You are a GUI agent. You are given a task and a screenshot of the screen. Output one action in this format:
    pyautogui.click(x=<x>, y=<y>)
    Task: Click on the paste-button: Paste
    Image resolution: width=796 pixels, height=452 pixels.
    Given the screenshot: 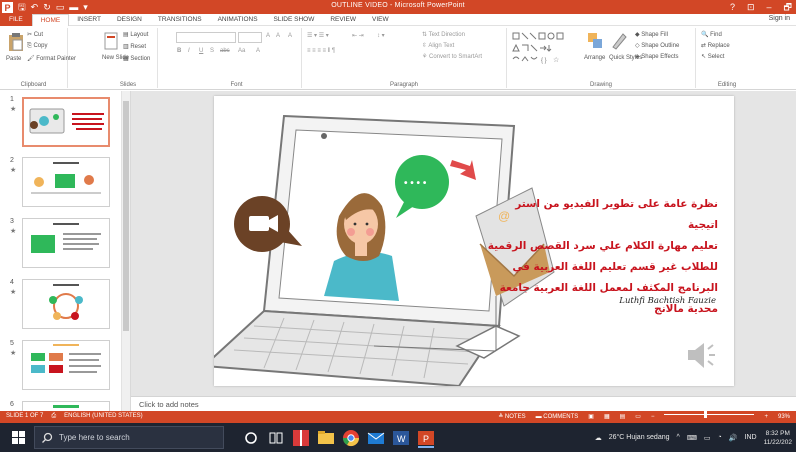 What is the action you would take?
    pyautogui.click(x=13, y=59)
    